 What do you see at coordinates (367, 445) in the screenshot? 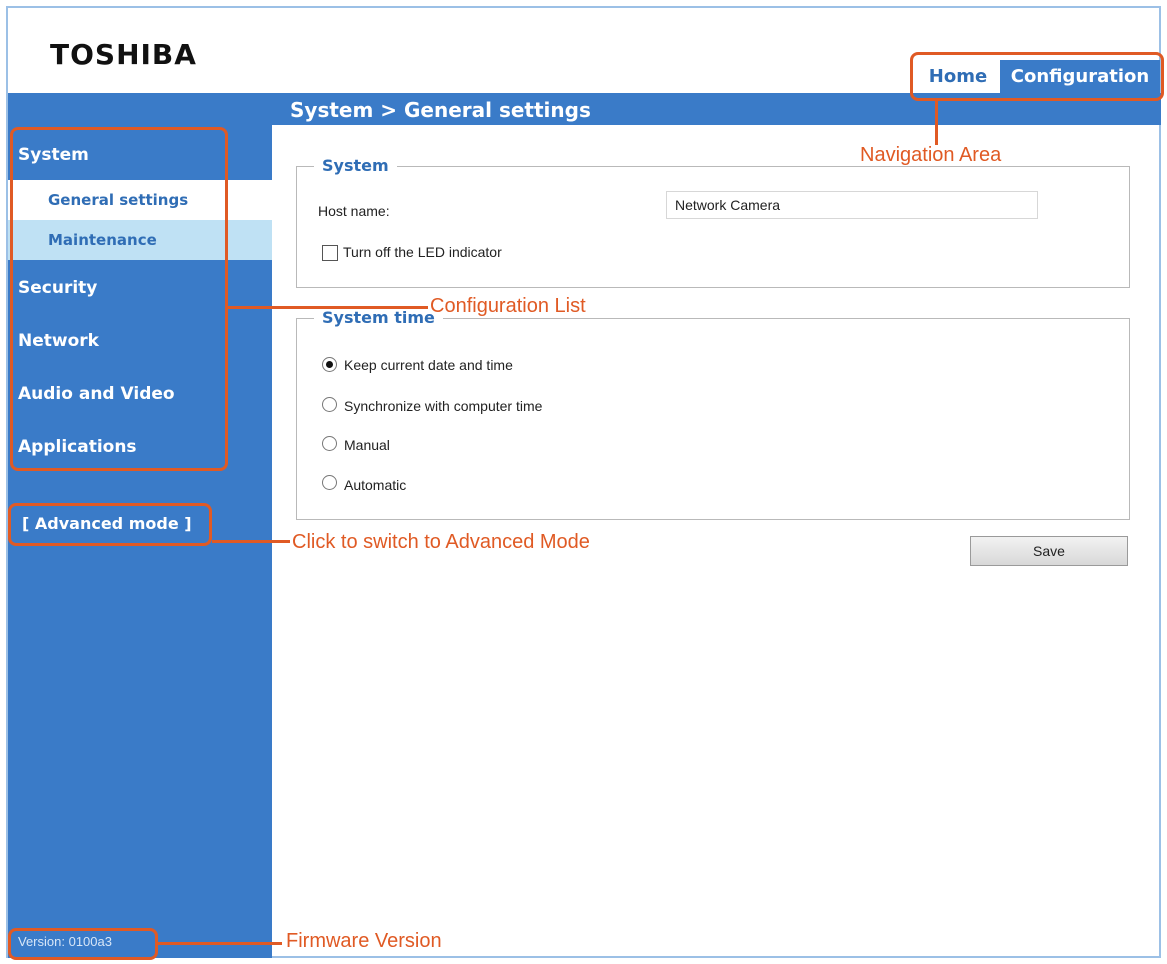
I see `radio-manual-label: Manual` at bounding box center [367, 445].